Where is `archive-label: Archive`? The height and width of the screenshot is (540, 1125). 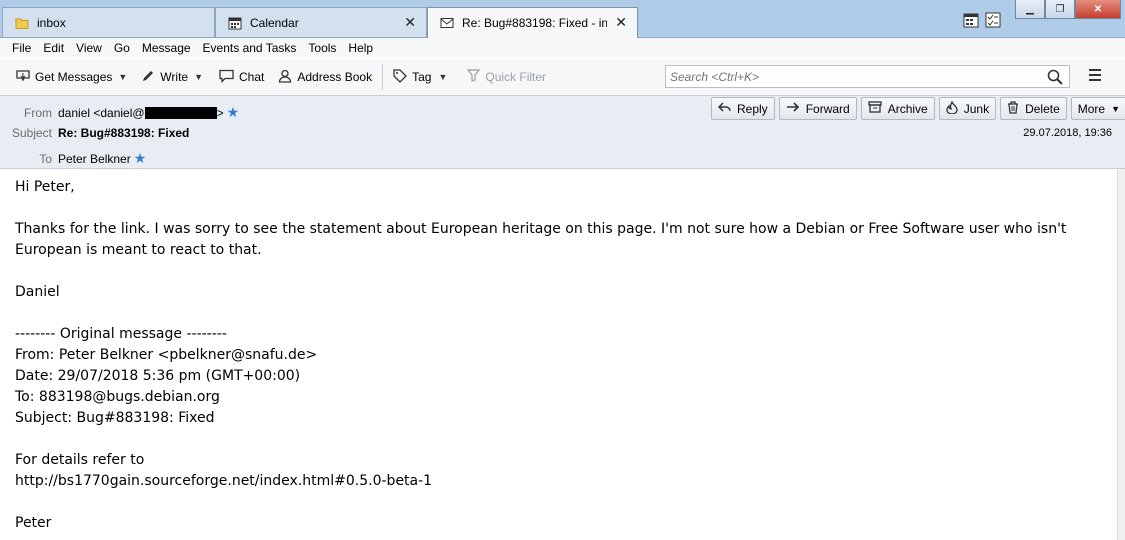
archive-label: Archive is located at coordinates (907, 108).